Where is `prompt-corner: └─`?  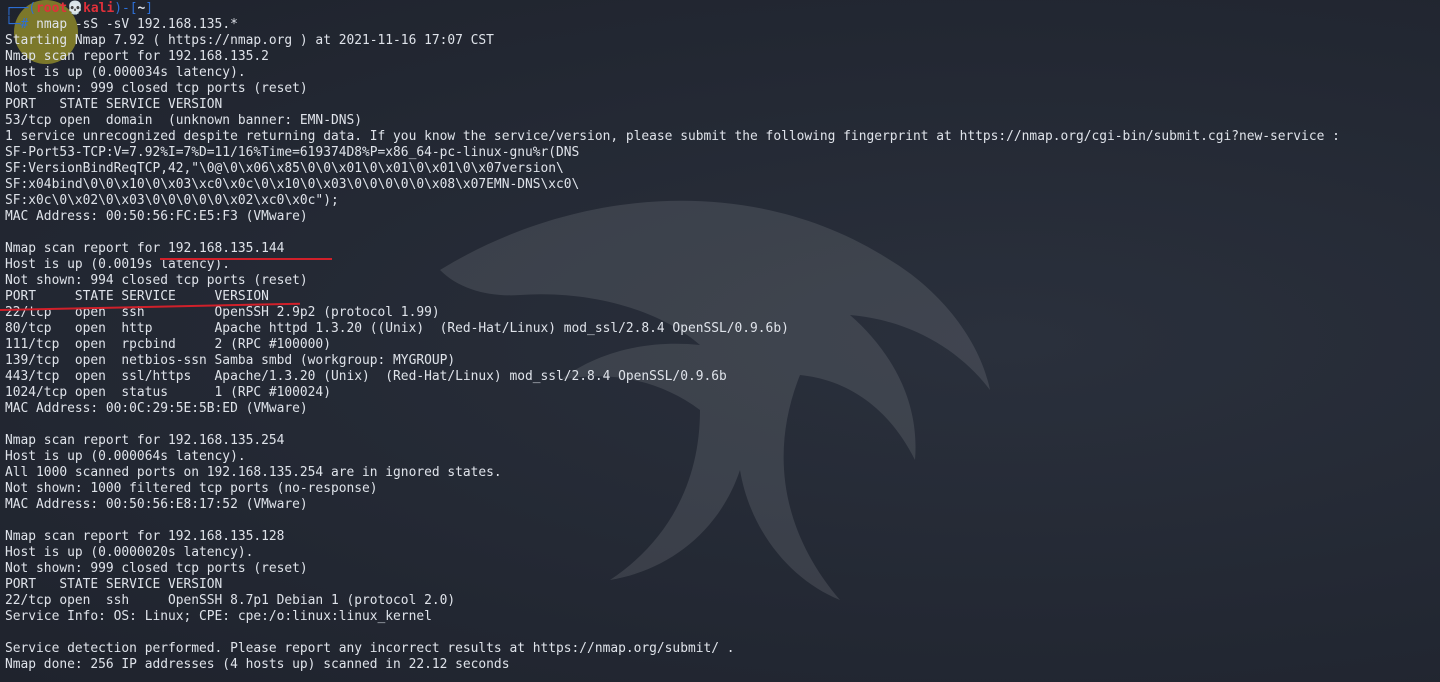 prompt-corner: └─ is located at coordinates (13, 24).